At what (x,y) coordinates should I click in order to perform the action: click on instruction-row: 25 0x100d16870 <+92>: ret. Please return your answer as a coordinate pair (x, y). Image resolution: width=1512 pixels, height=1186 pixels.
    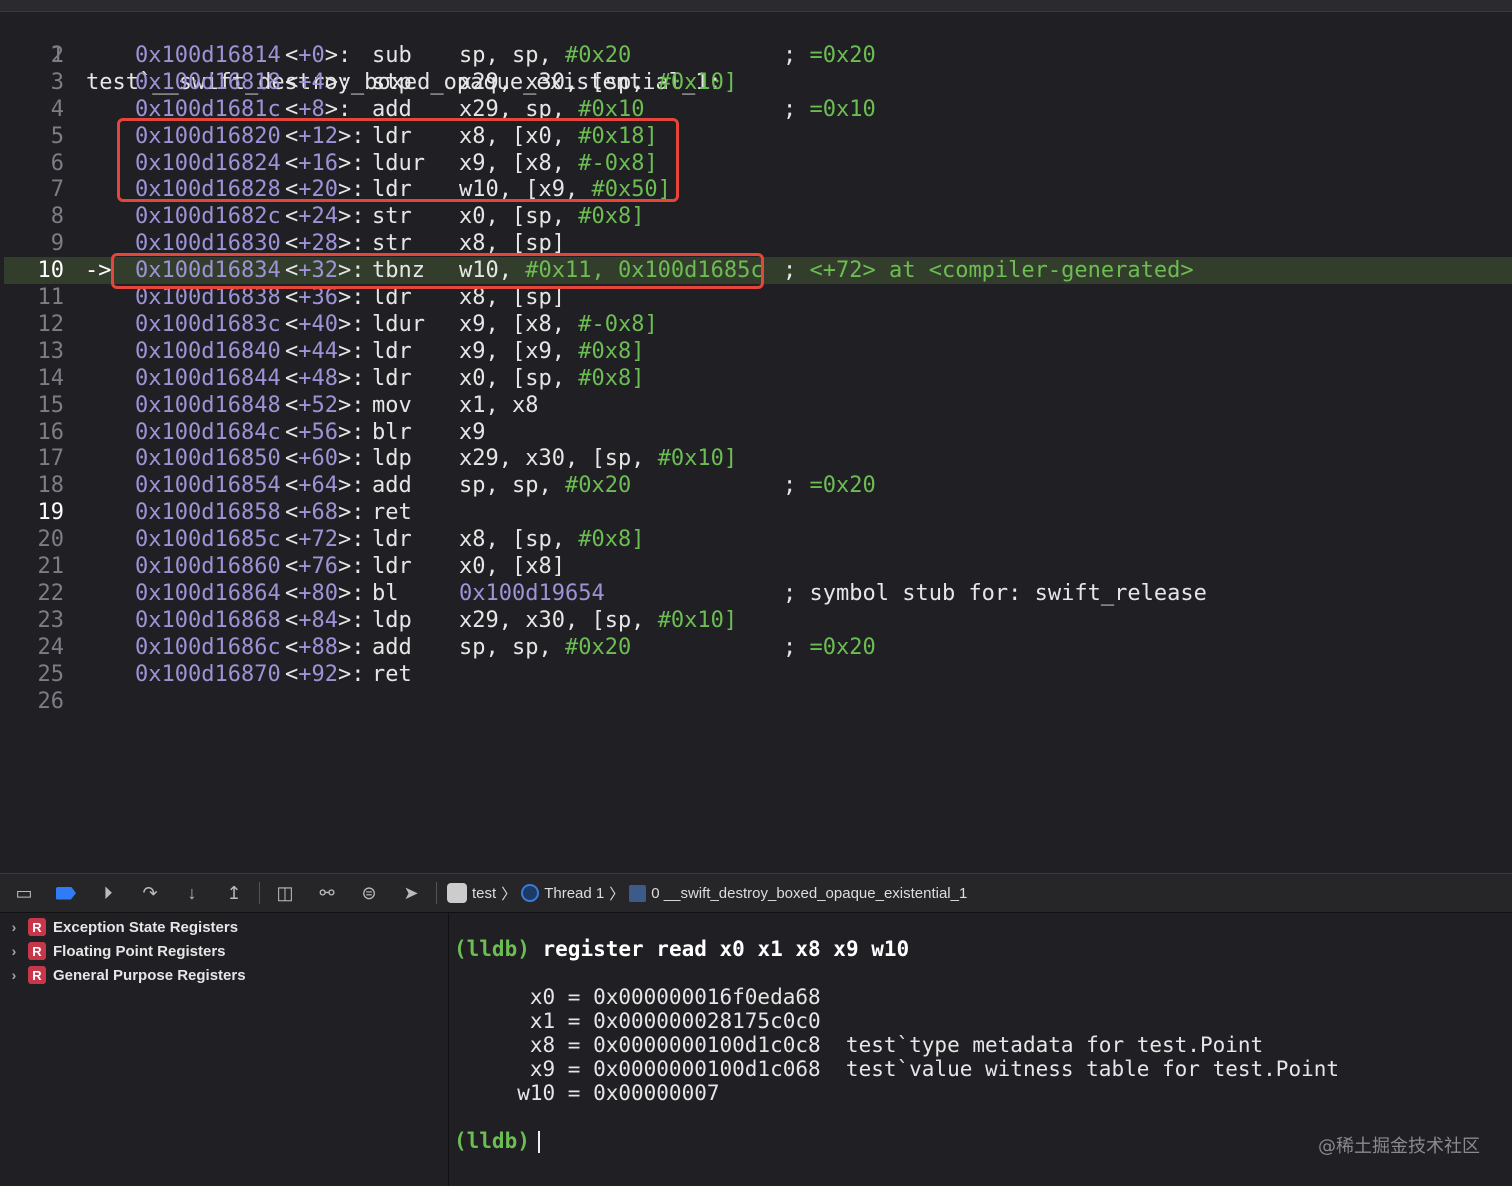
    Looking at the image, I should click on (758, 674).